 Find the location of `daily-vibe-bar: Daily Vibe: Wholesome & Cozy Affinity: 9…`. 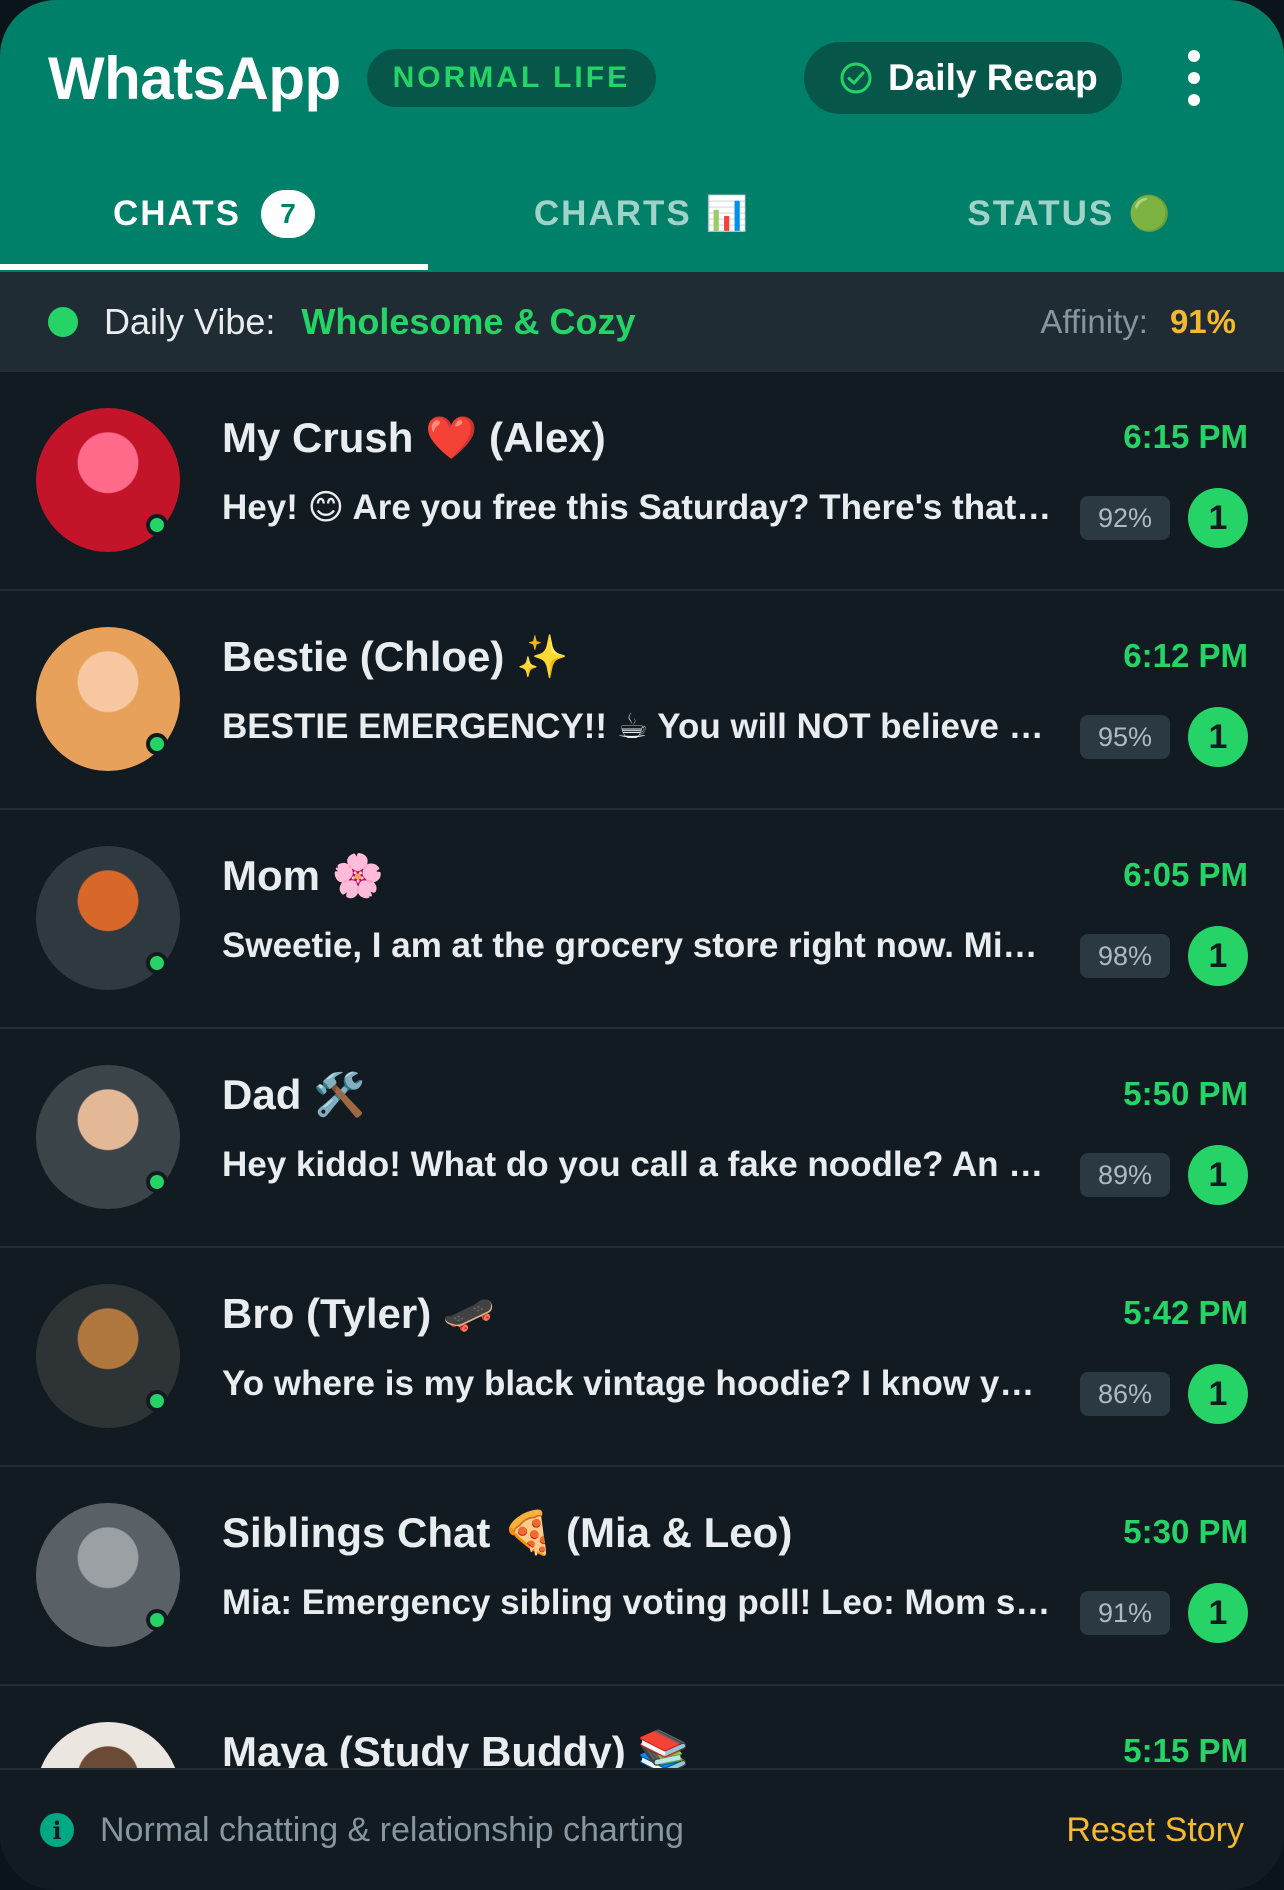

daily-vibe-bar: Daily Vibe: Wholesome & Cozy Affinity: 9… is located at coordinates (642, 322).